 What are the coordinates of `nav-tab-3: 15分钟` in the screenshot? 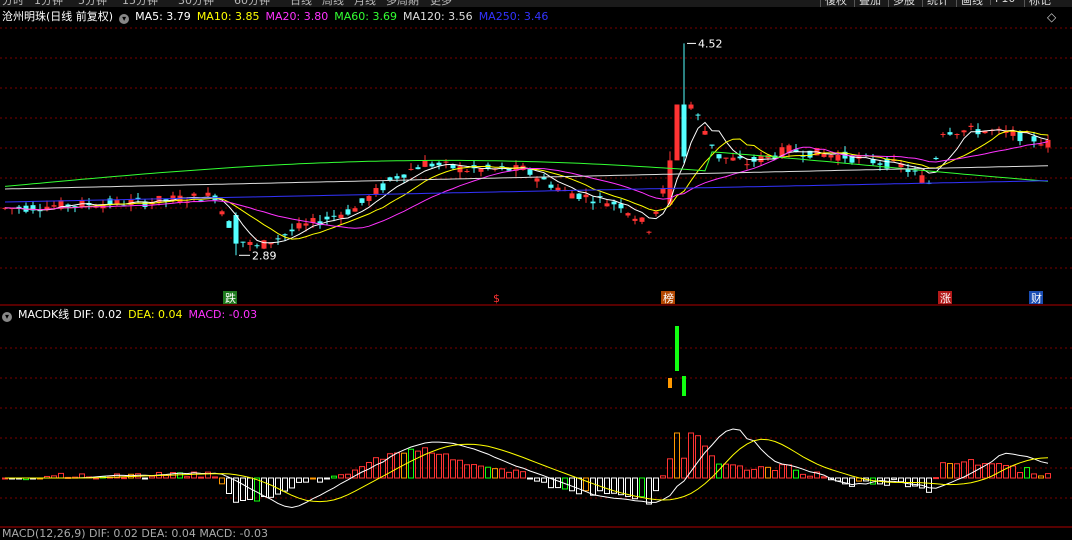 It's located at (140, 3).